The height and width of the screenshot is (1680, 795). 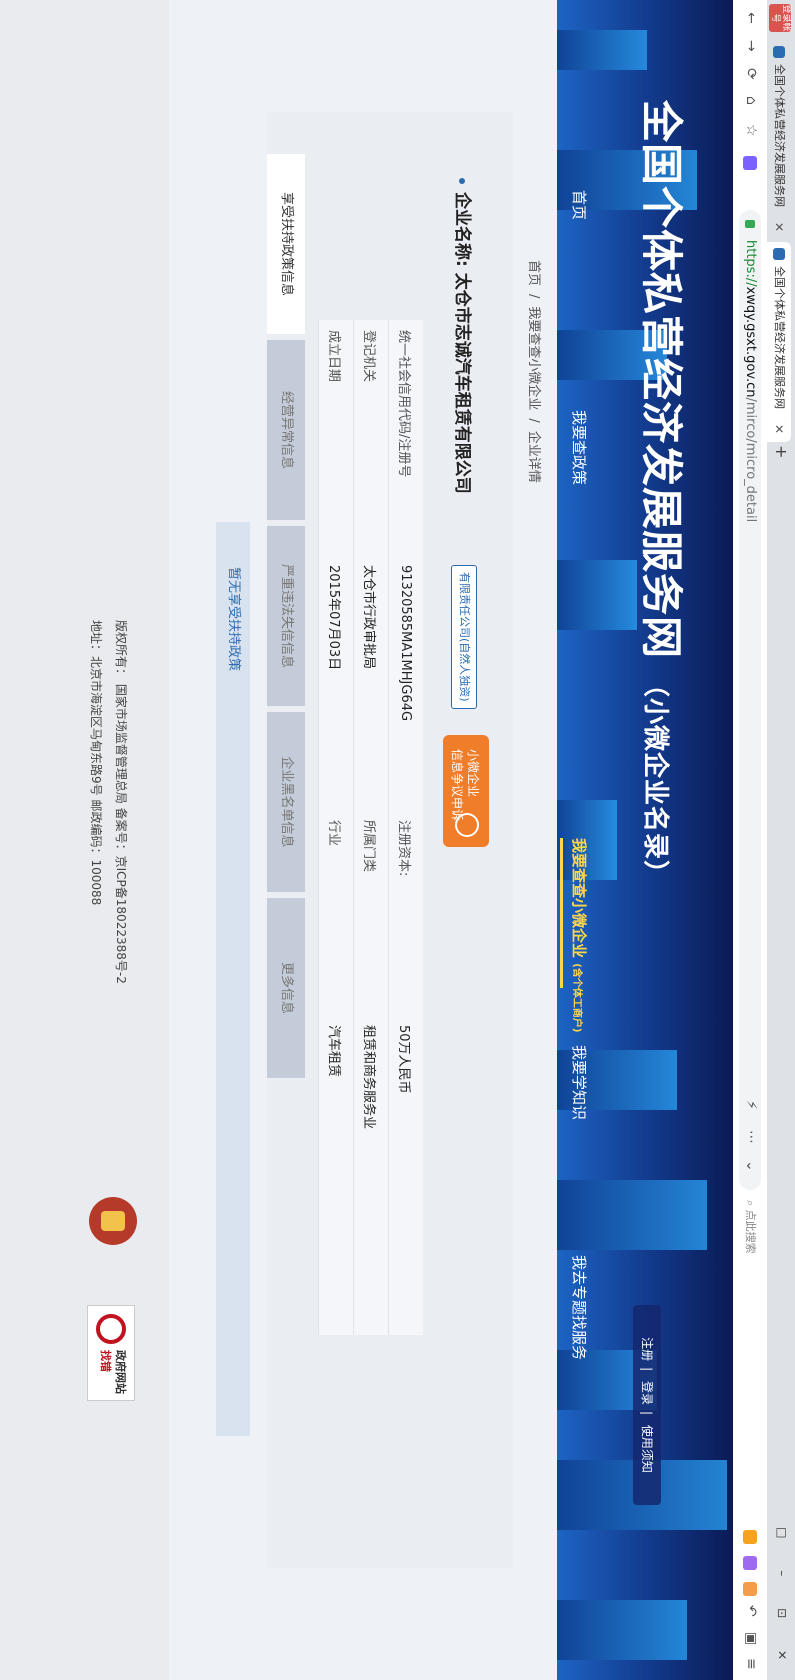 I want to click on established-date-label: 成立日期, so click(x=336, y=437).